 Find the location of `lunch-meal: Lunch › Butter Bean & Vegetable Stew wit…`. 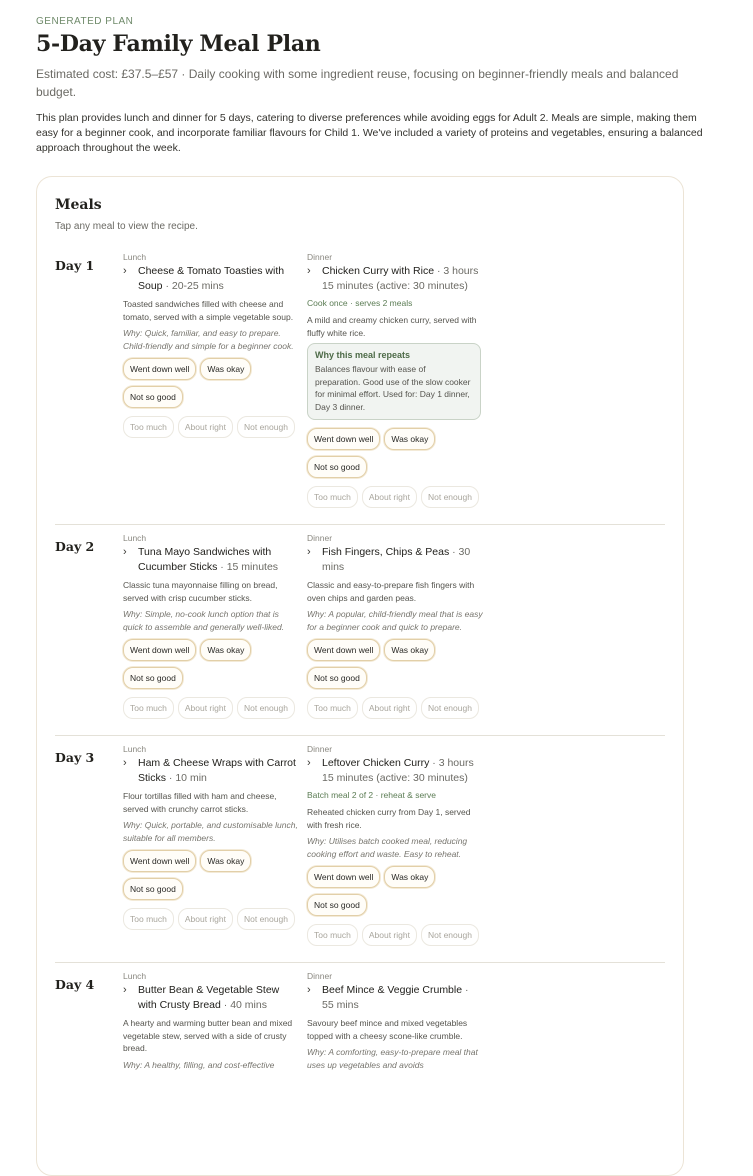

lunch-meal: Lunch › Butter Bean & Vegetable Stew wit… is located at coordinates (211, 1024).